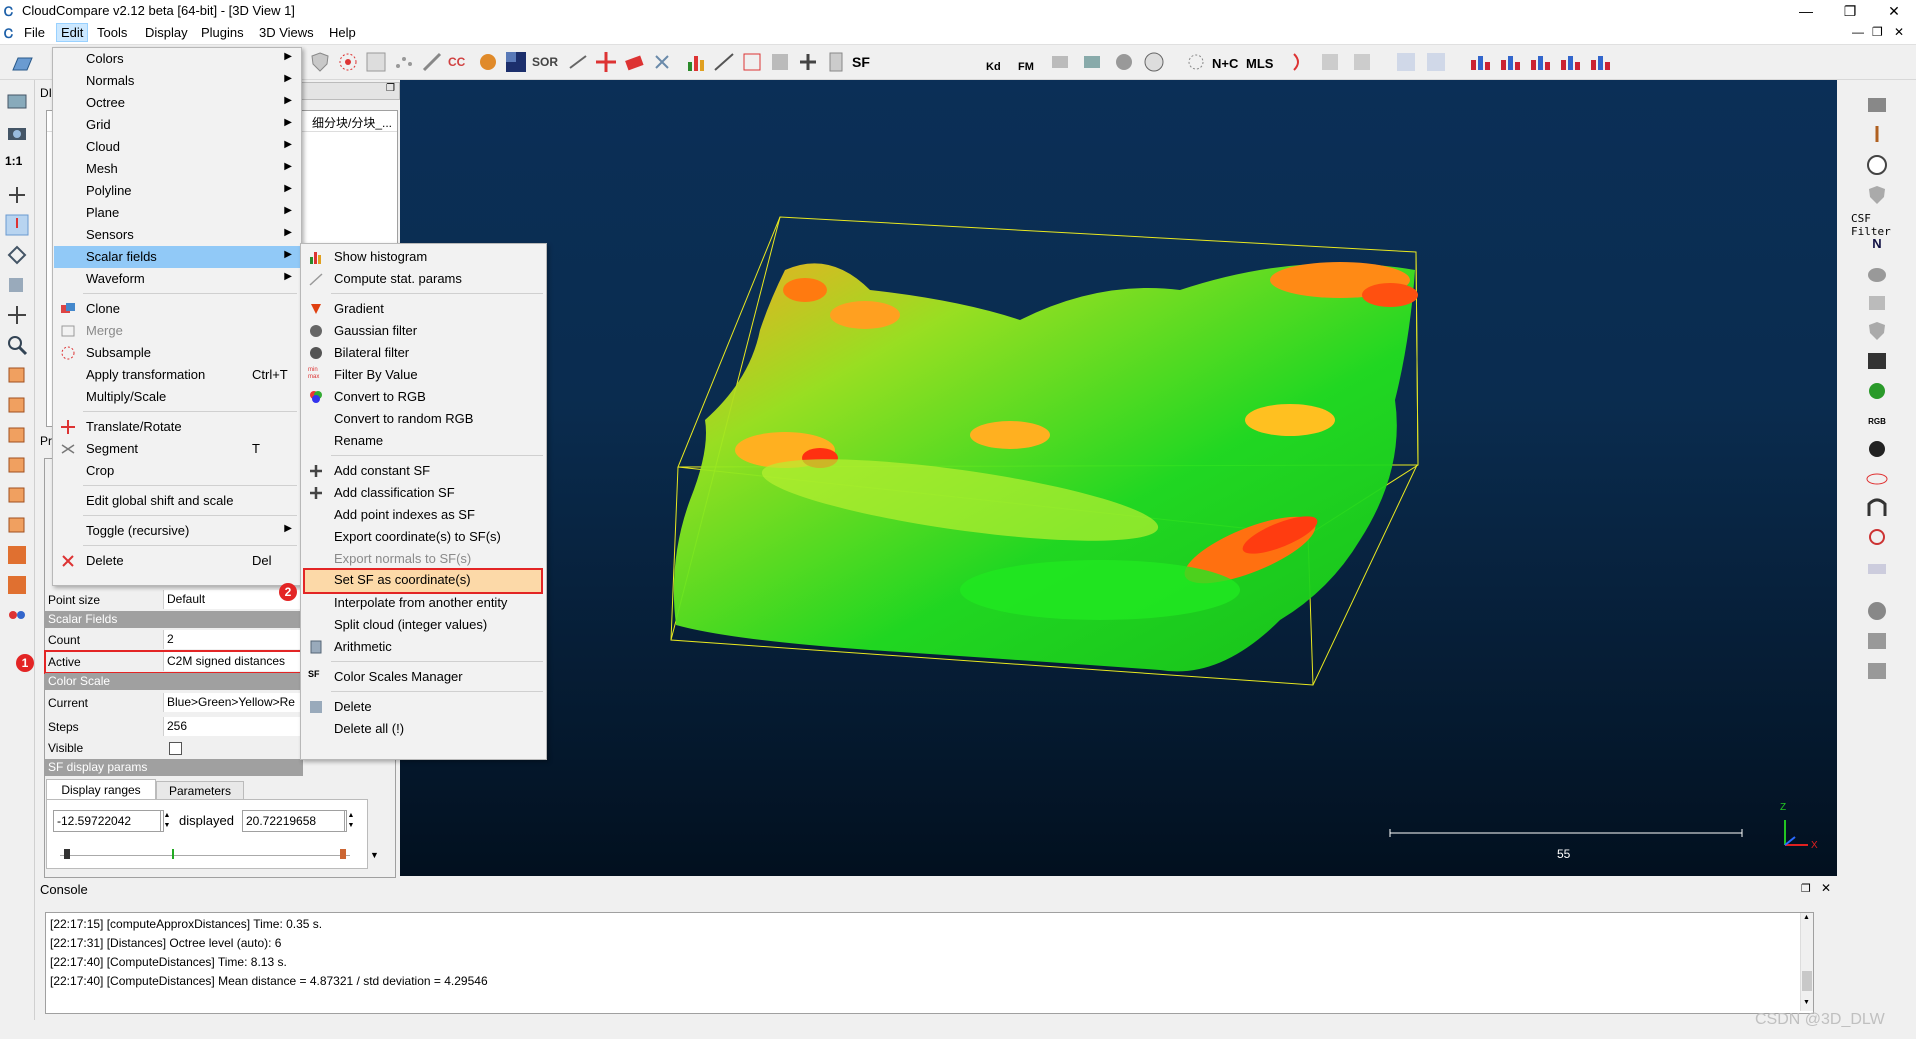  I want to click on fast-marching-icon: FM, so click(1030, 62).